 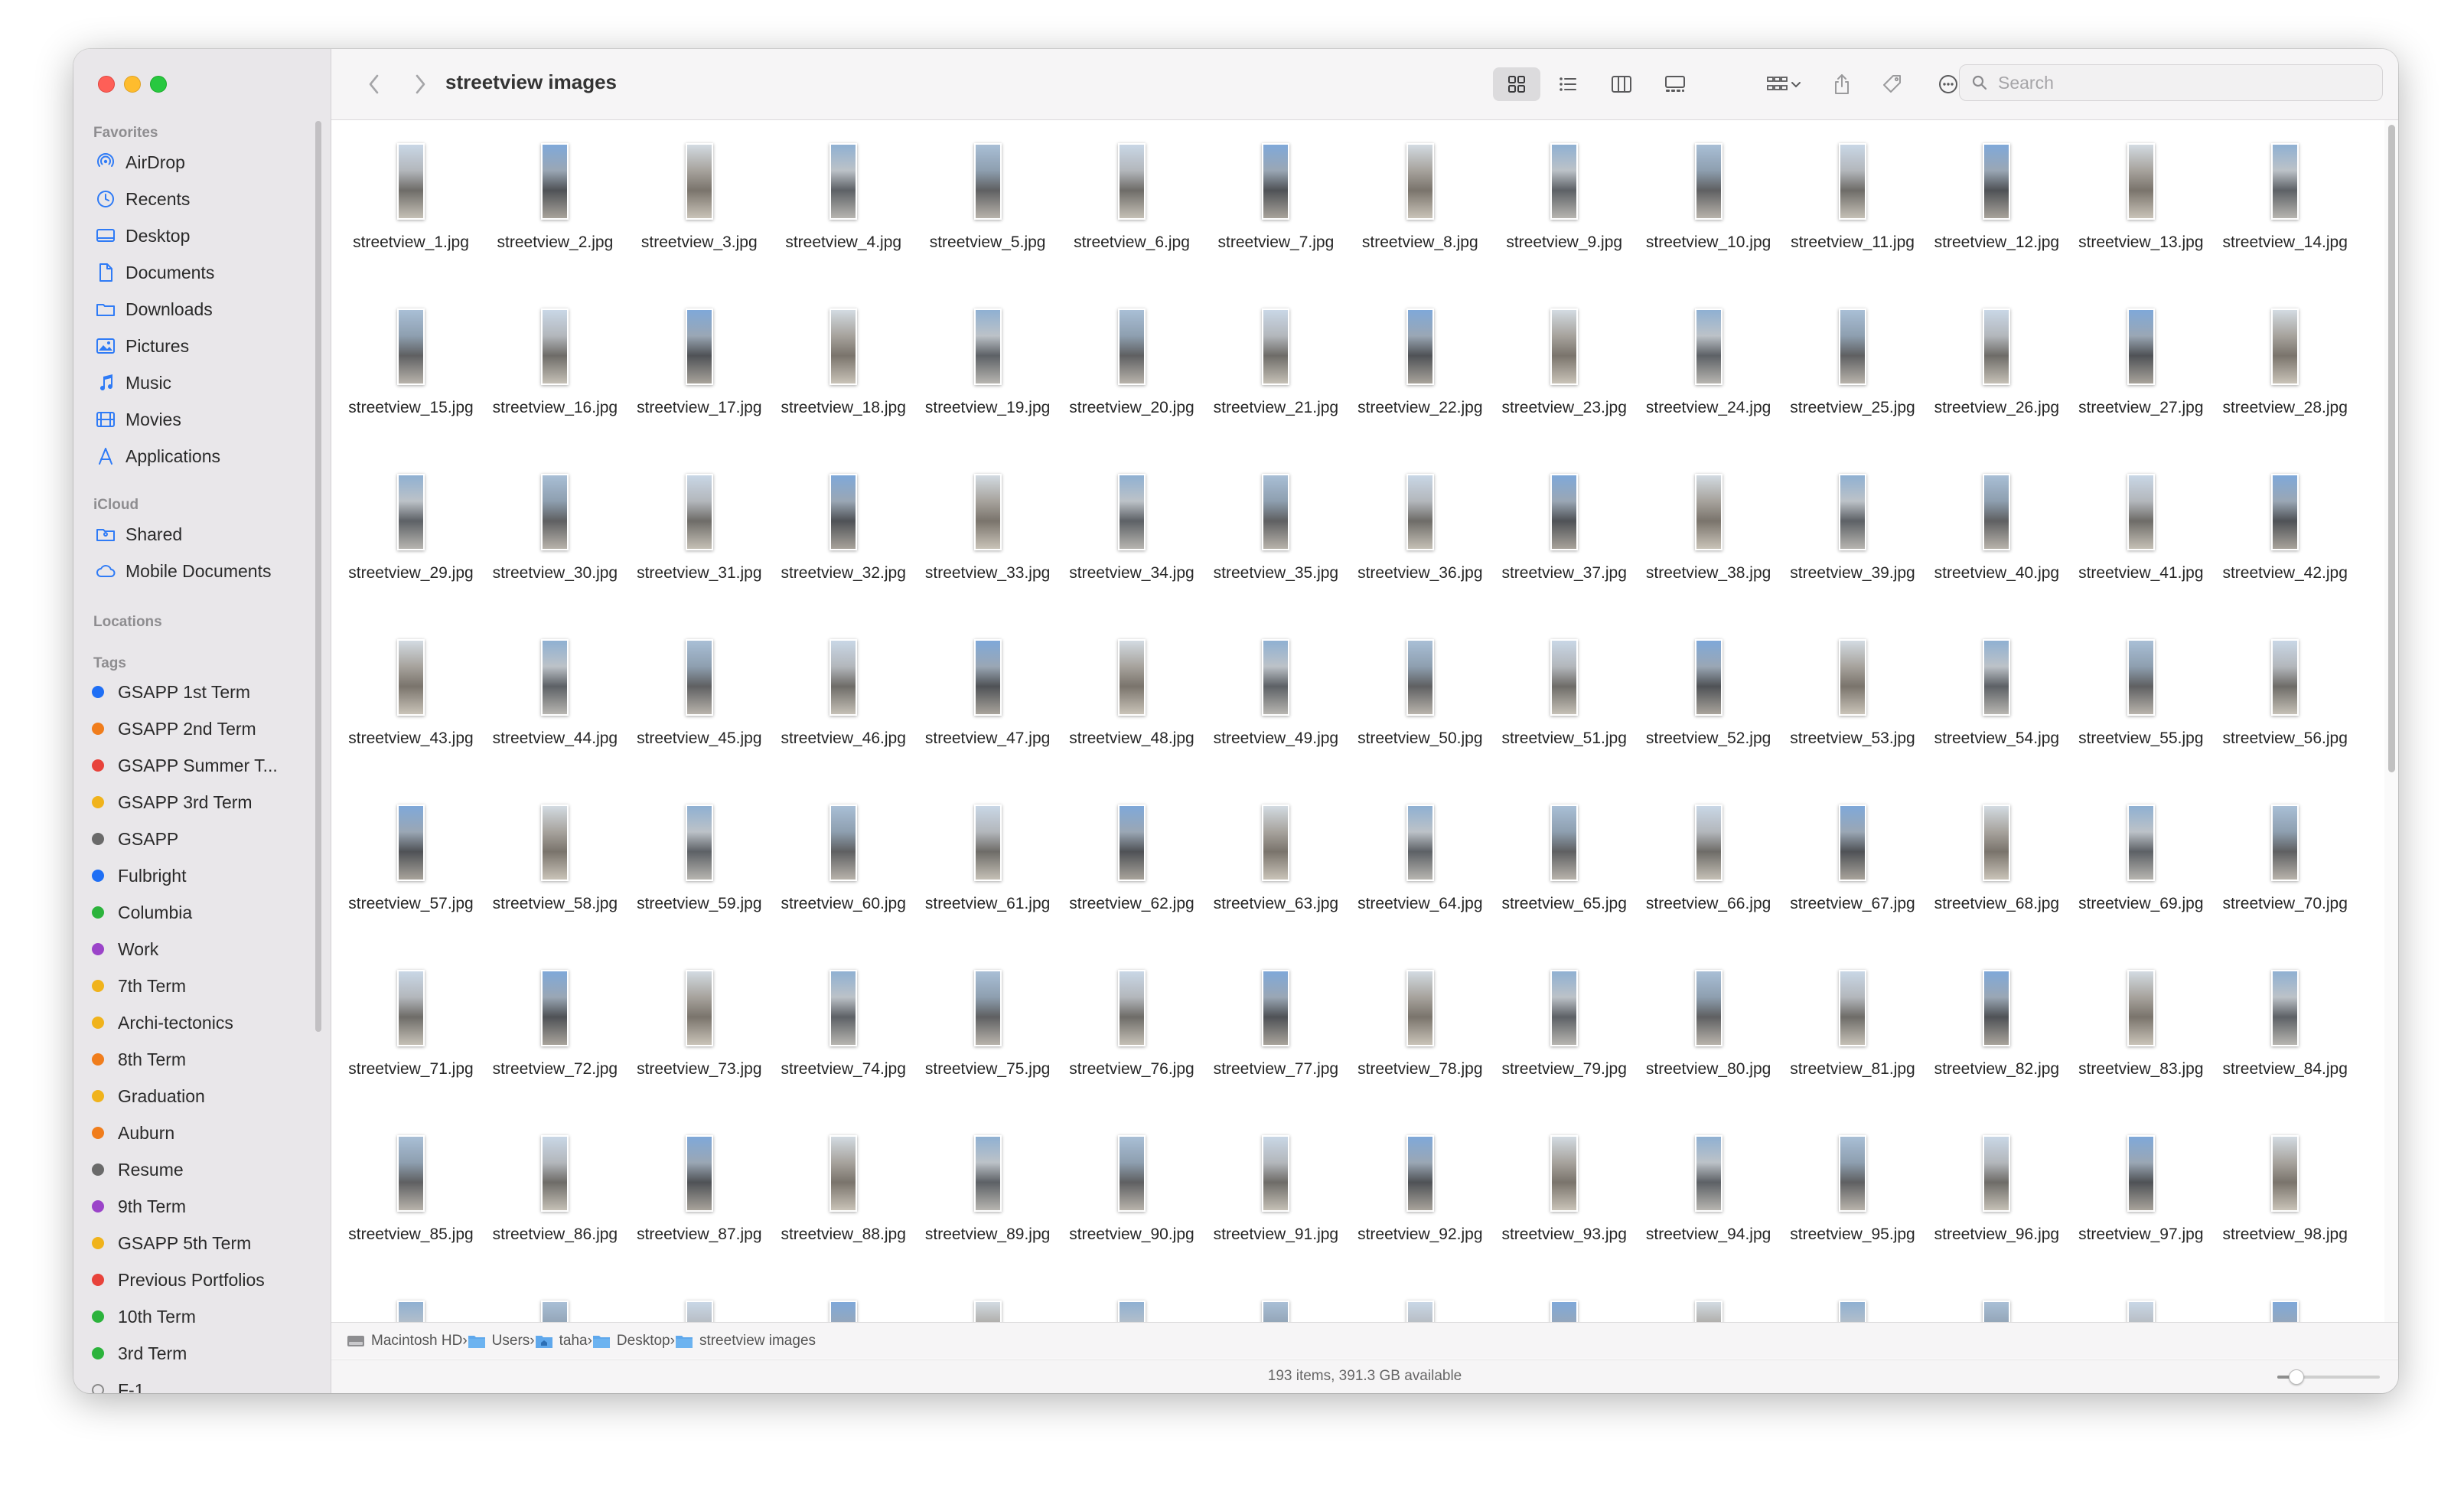 I want to click on sidebar-tag-item: Archi-tectonics, so click(x=159, y=1022).